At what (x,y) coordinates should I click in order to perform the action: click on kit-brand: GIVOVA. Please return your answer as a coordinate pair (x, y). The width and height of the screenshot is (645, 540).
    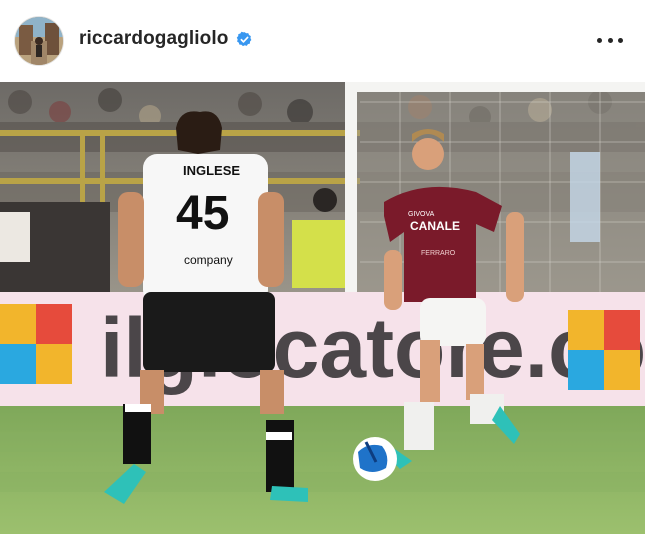
    Looking at the image, I should click on (421, 214).